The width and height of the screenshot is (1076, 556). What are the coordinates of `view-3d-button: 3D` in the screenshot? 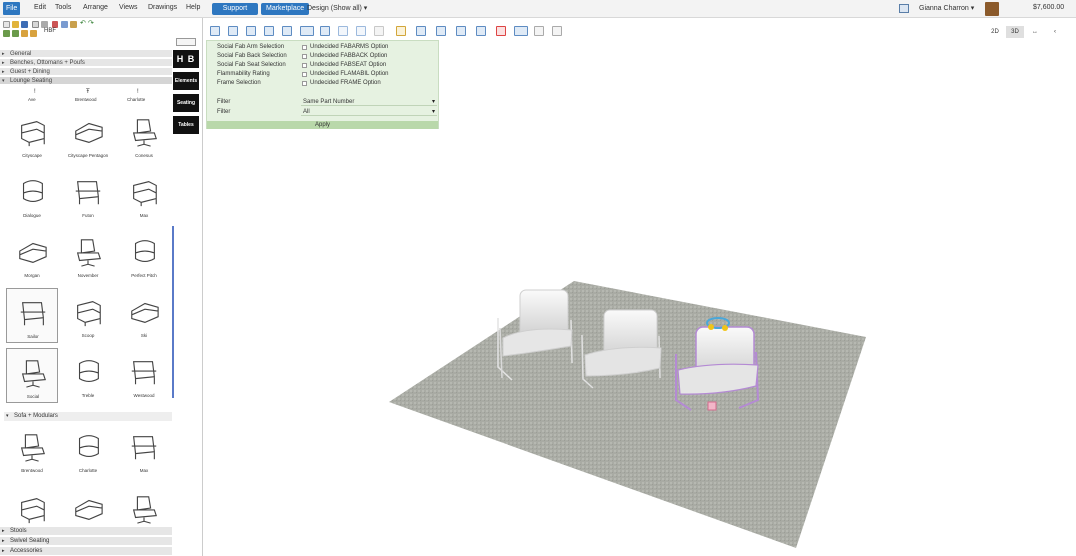 It's located at (1015, 32).